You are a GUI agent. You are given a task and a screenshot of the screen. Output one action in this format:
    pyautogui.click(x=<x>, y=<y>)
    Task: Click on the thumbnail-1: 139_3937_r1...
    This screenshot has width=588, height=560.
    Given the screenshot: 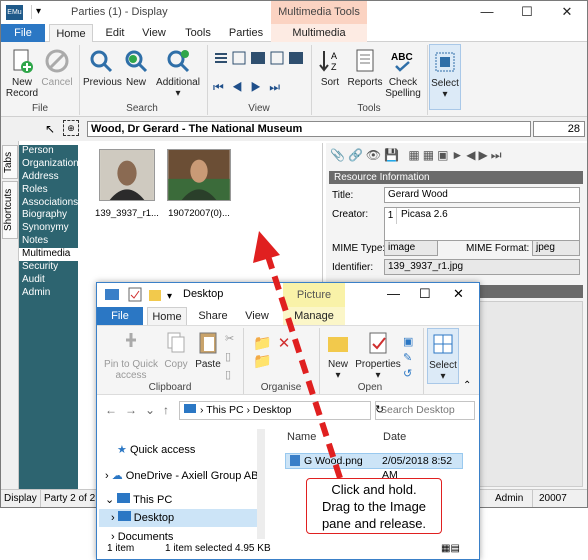 What is the action you would take?
    pyautogui.click(x=127, y=184)
    